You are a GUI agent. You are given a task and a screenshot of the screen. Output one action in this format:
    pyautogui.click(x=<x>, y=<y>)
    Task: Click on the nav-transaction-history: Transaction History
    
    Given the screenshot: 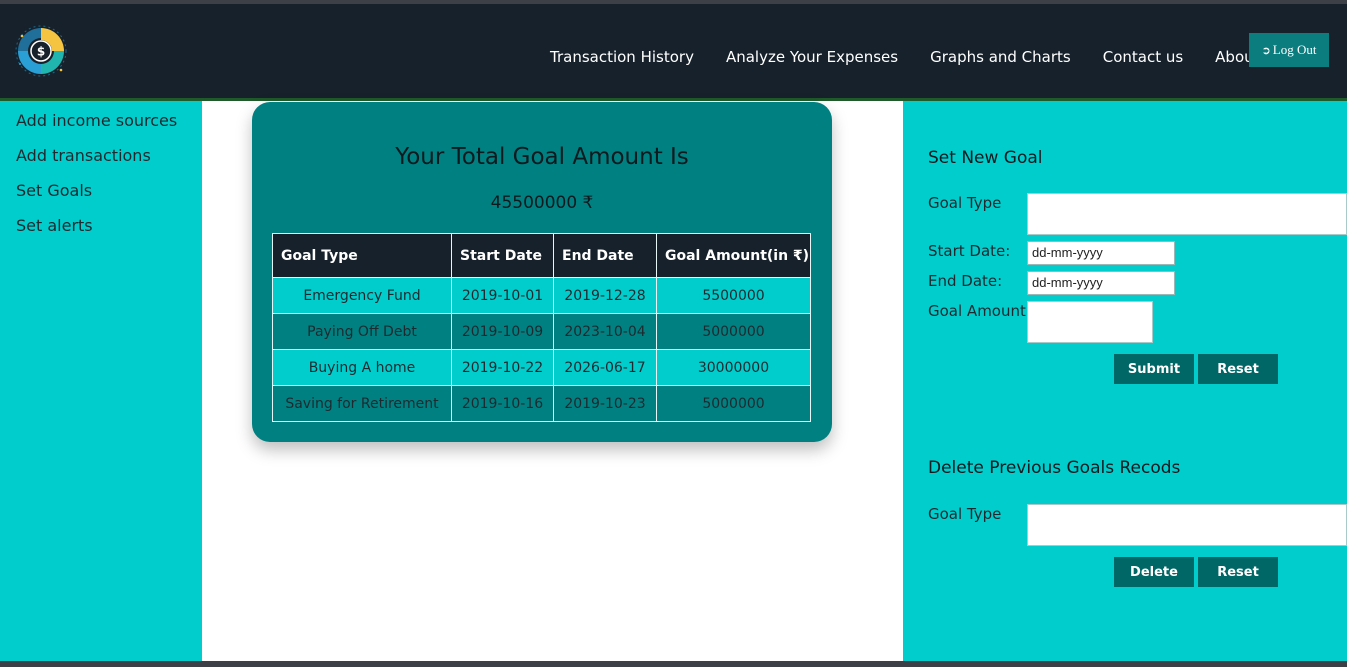 What is the action you would take?
    pyautogui.click(x=622, y=57)
    